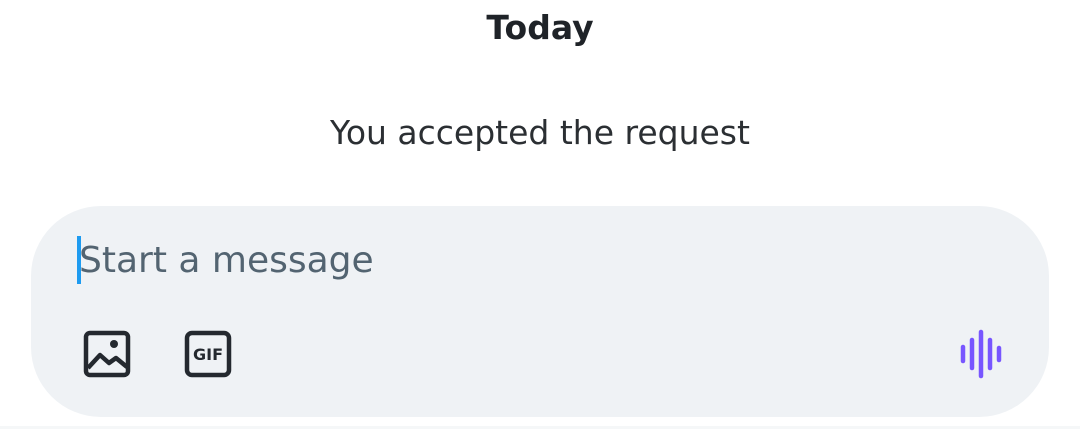 The image size is (1080, 429). What do you see at coordinates (540, 132) in the screenshot?
I see `system-message: You accepted the request` at bounding box center [540, 132].